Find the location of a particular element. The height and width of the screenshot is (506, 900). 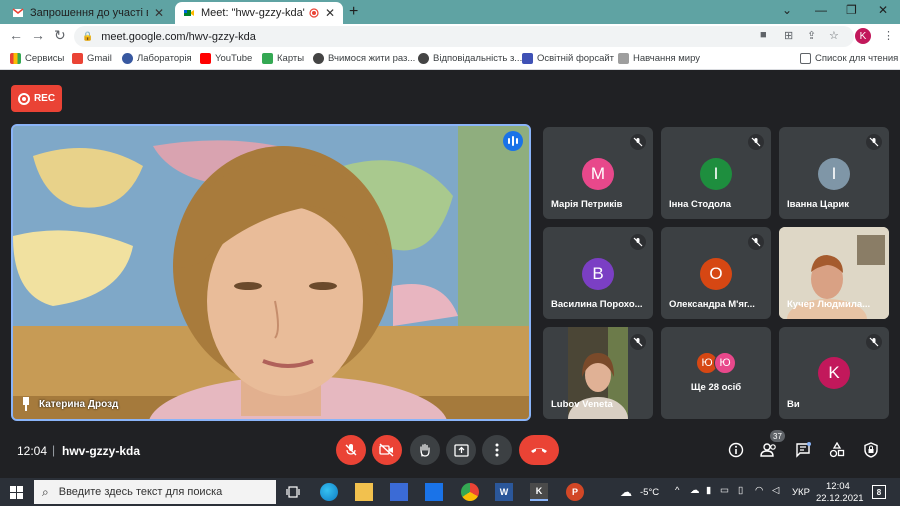

participant-tile: I Інна Стодола is located at coordinates (716, 173).